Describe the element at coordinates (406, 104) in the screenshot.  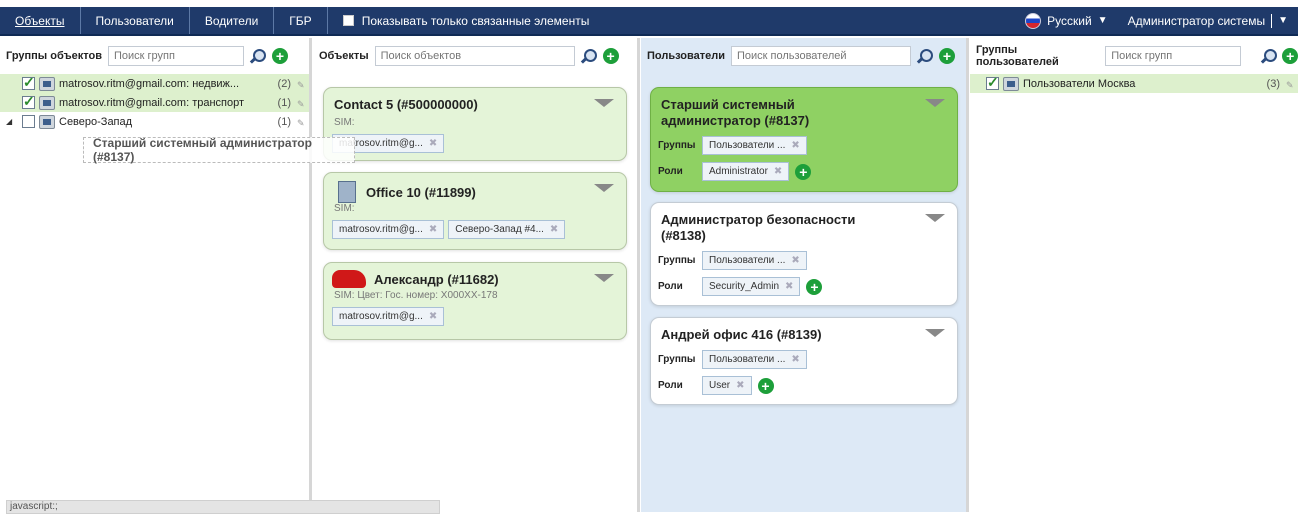
I see `object-card-title: Contact 5 (#500000000)` at that location.